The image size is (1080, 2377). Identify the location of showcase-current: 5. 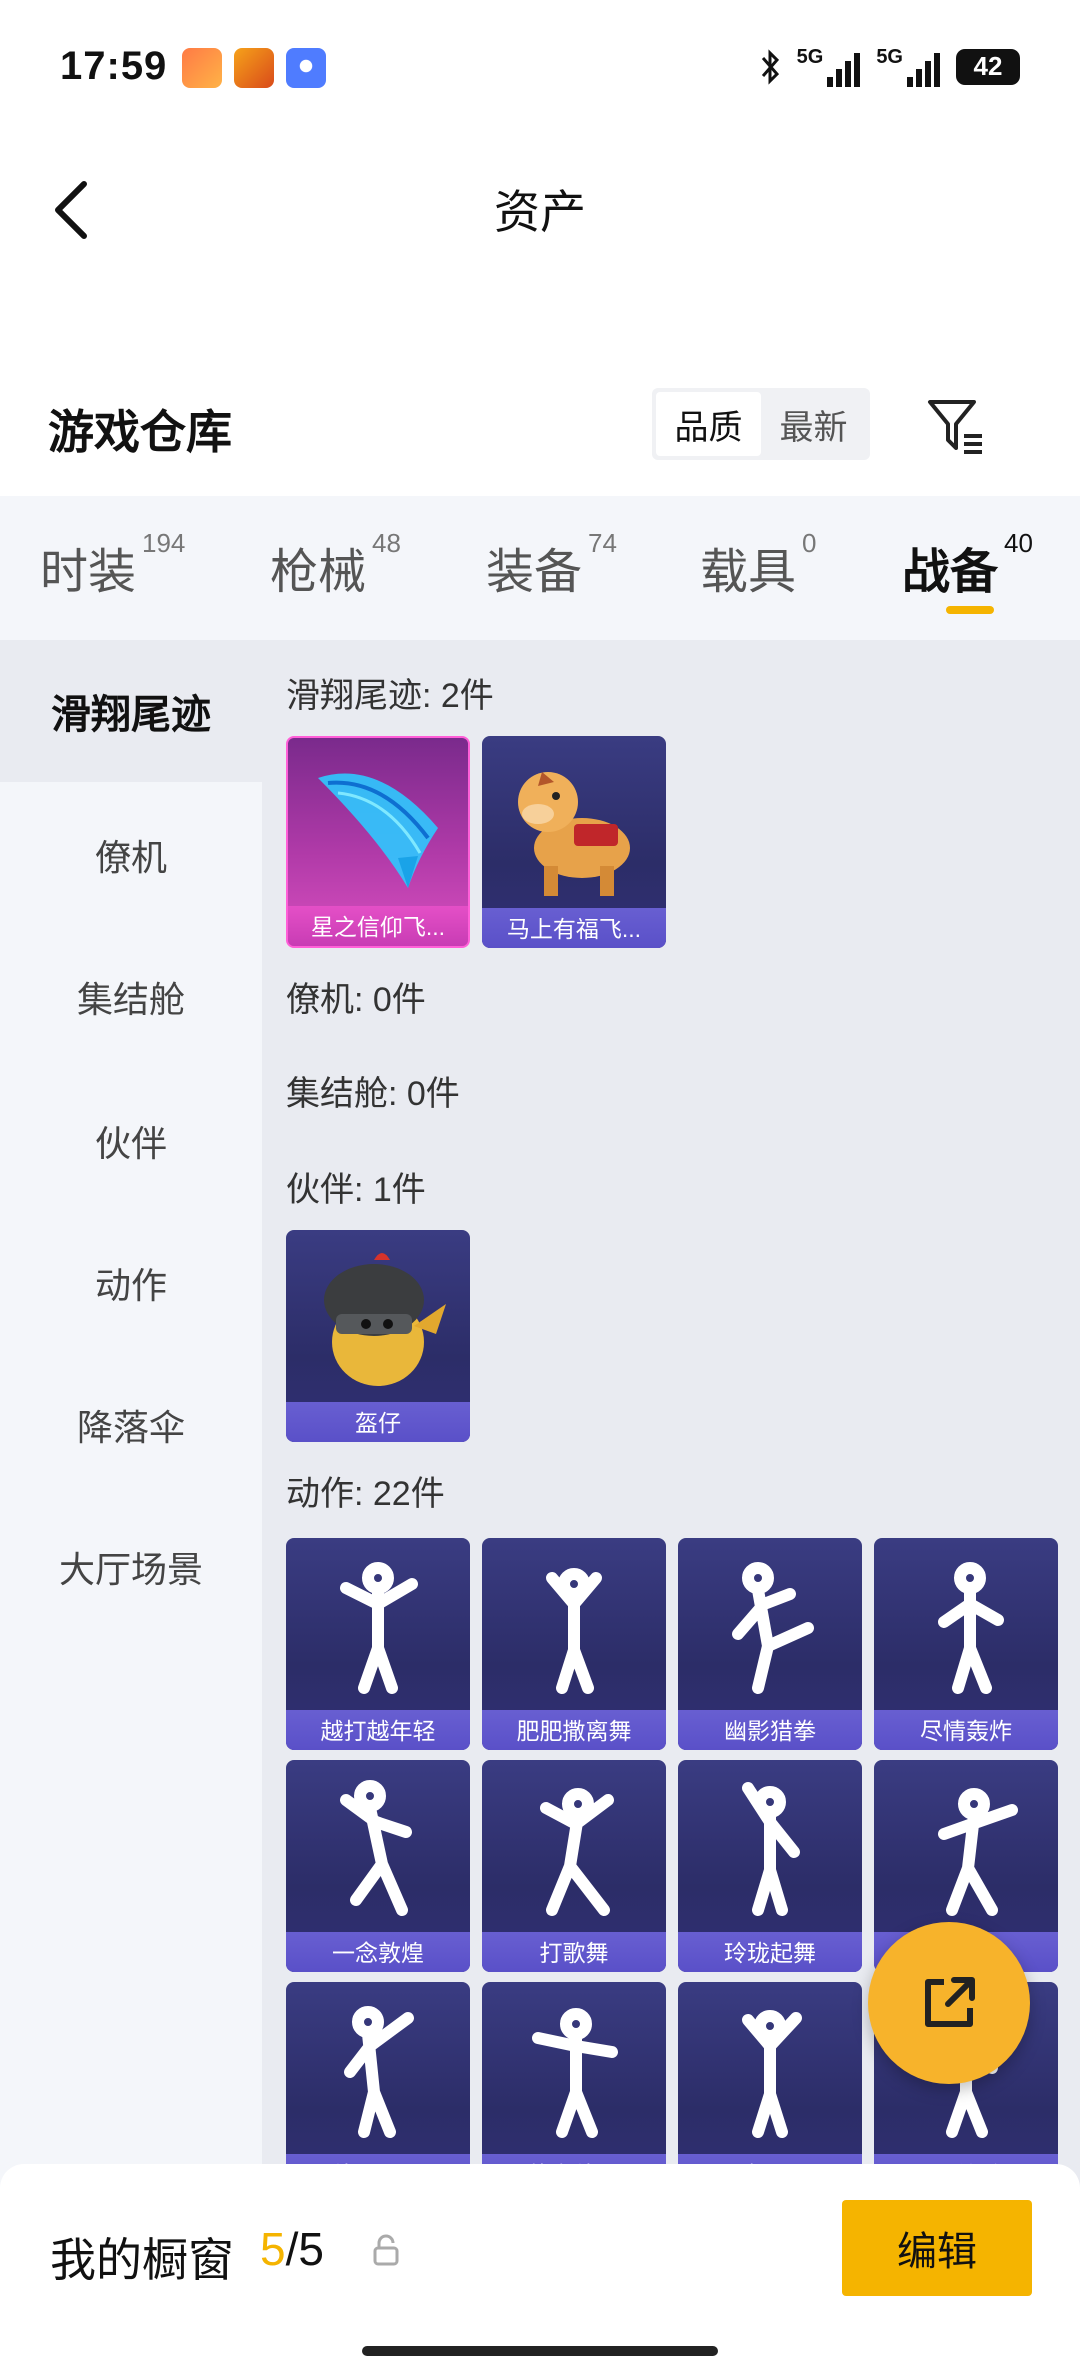
(273, 2249).